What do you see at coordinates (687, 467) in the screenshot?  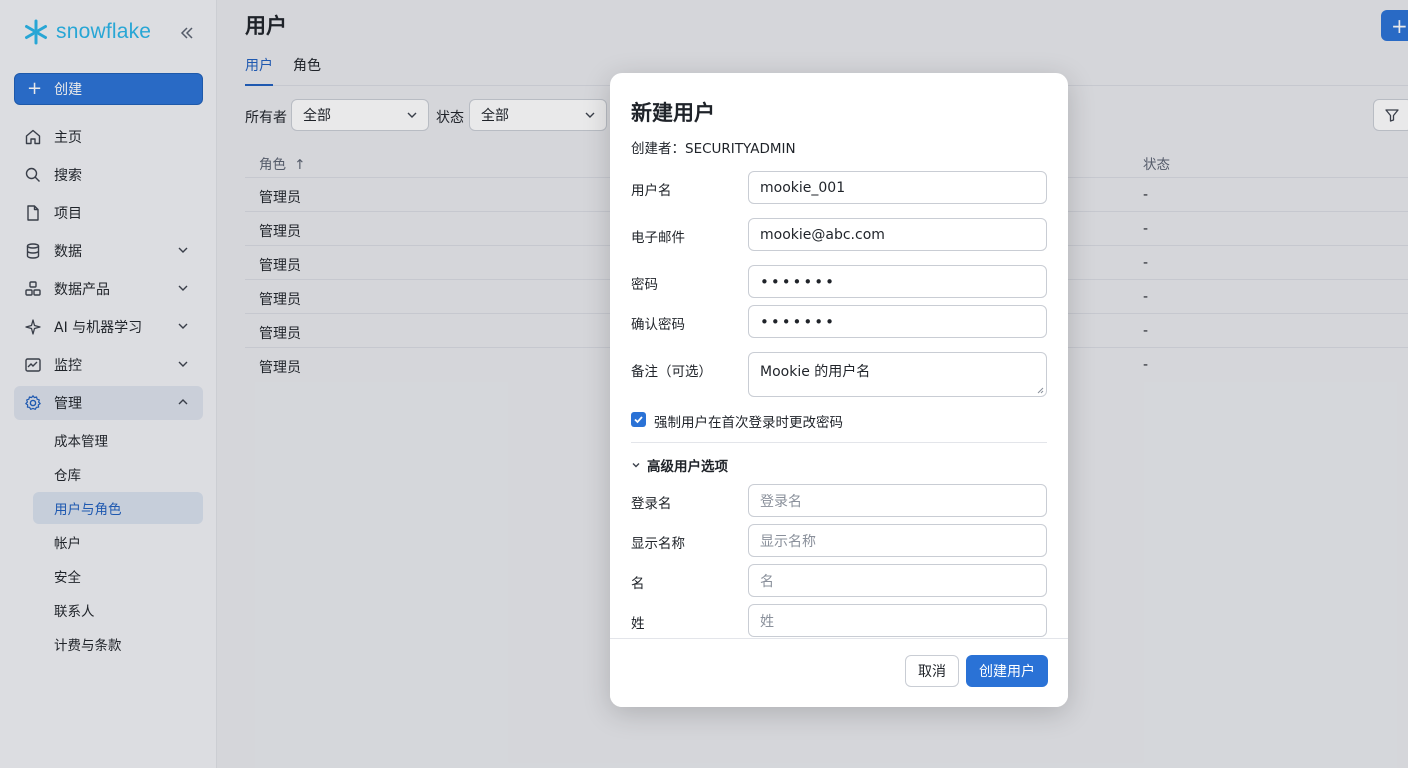 I see `advanced-options-label: 高级用户选项` at bounding box center [687, 467].